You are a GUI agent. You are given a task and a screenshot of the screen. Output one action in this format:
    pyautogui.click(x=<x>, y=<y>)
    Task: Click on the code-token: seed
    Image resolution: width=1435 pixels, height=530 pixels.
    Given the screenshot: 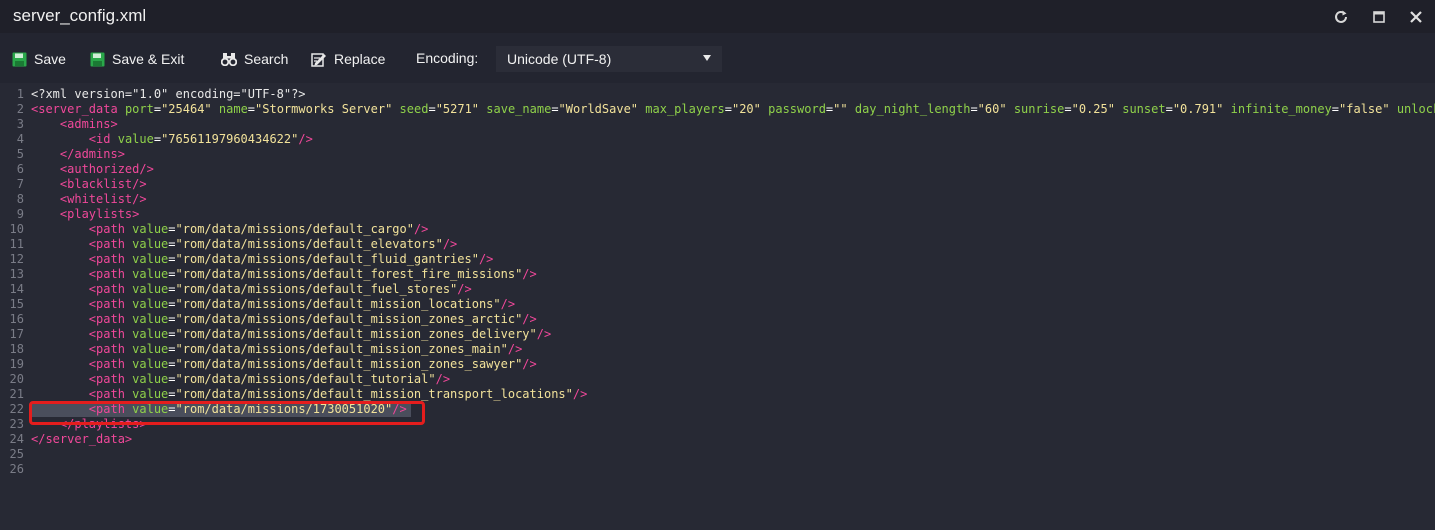 What is the action you would take?
    pyautogui.click(x=414, y=109)
    